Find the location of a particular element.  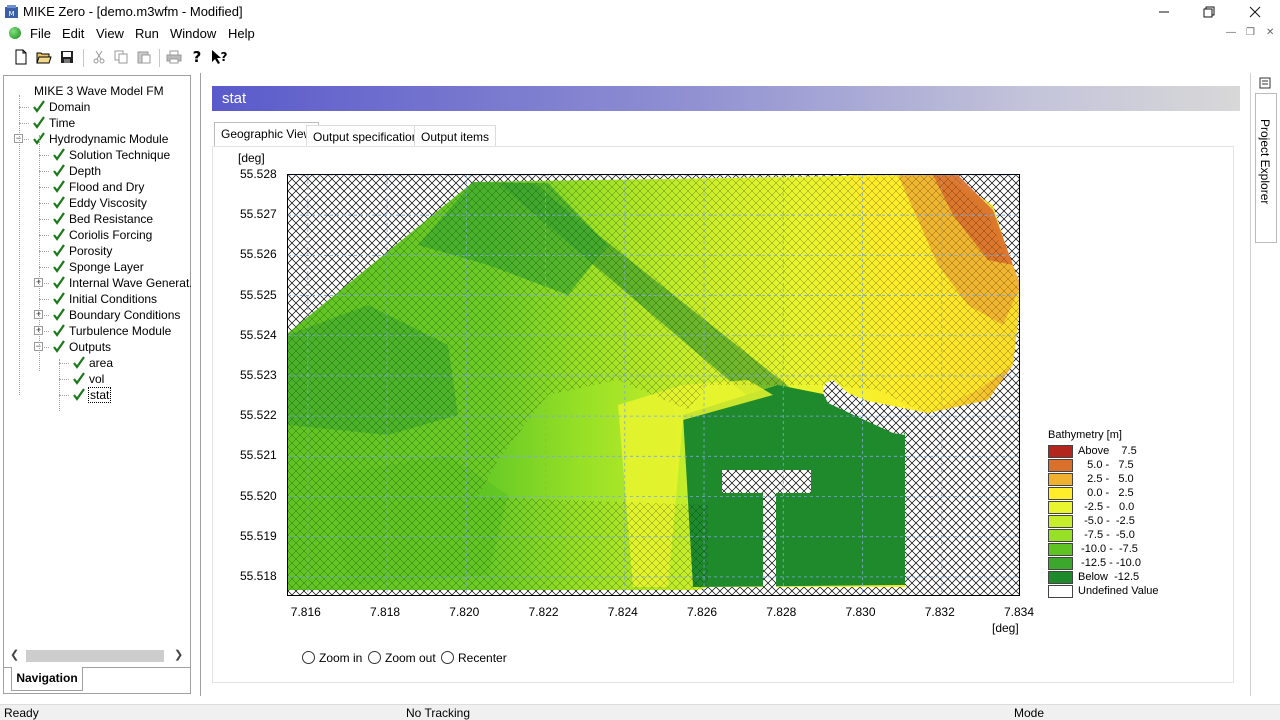

tree-item: Porosity is located at coordinates (100, 251).